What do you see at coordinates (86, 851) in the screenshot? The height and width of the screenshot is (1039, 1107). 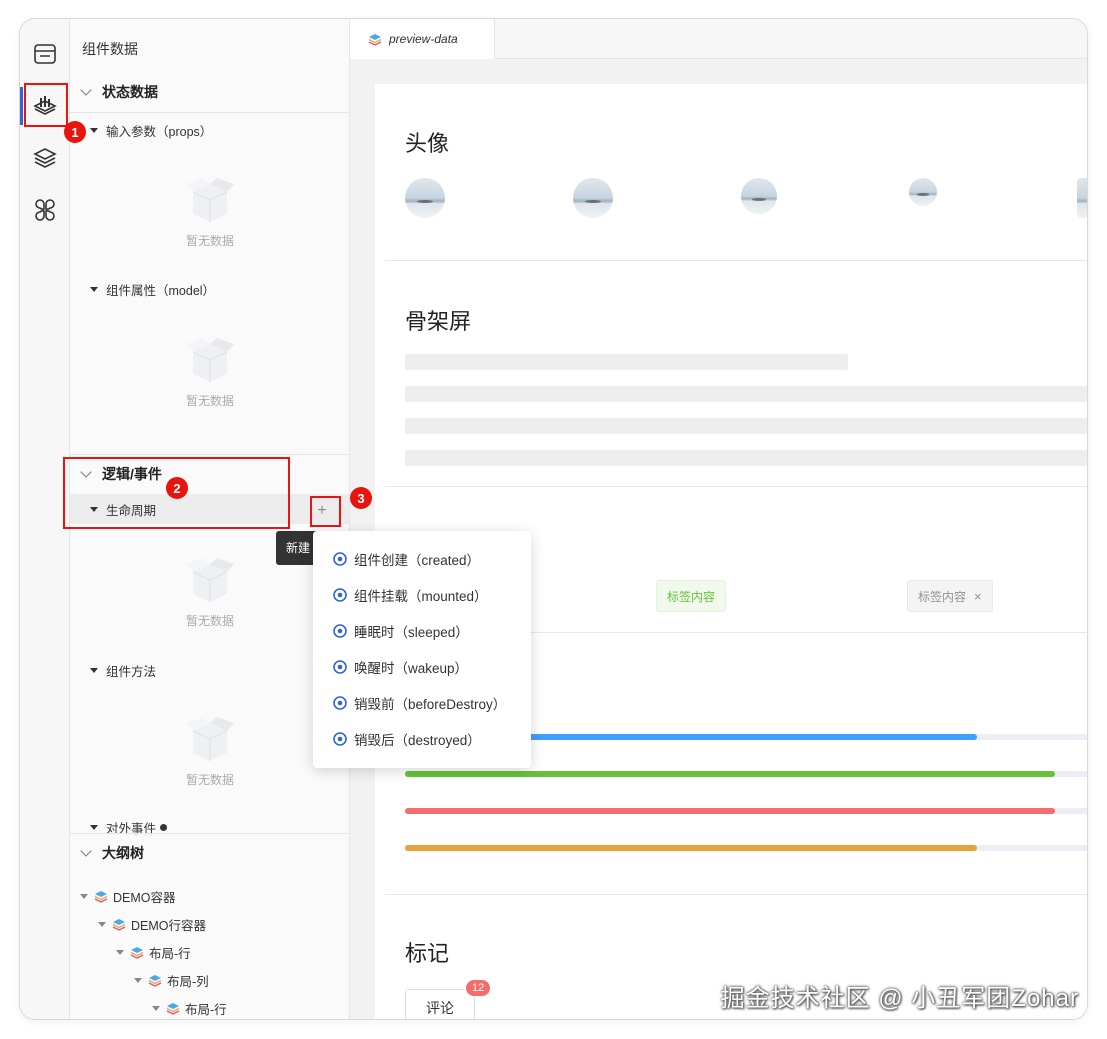 I see `chevron-down-icon` at bounding box center [86, 851].